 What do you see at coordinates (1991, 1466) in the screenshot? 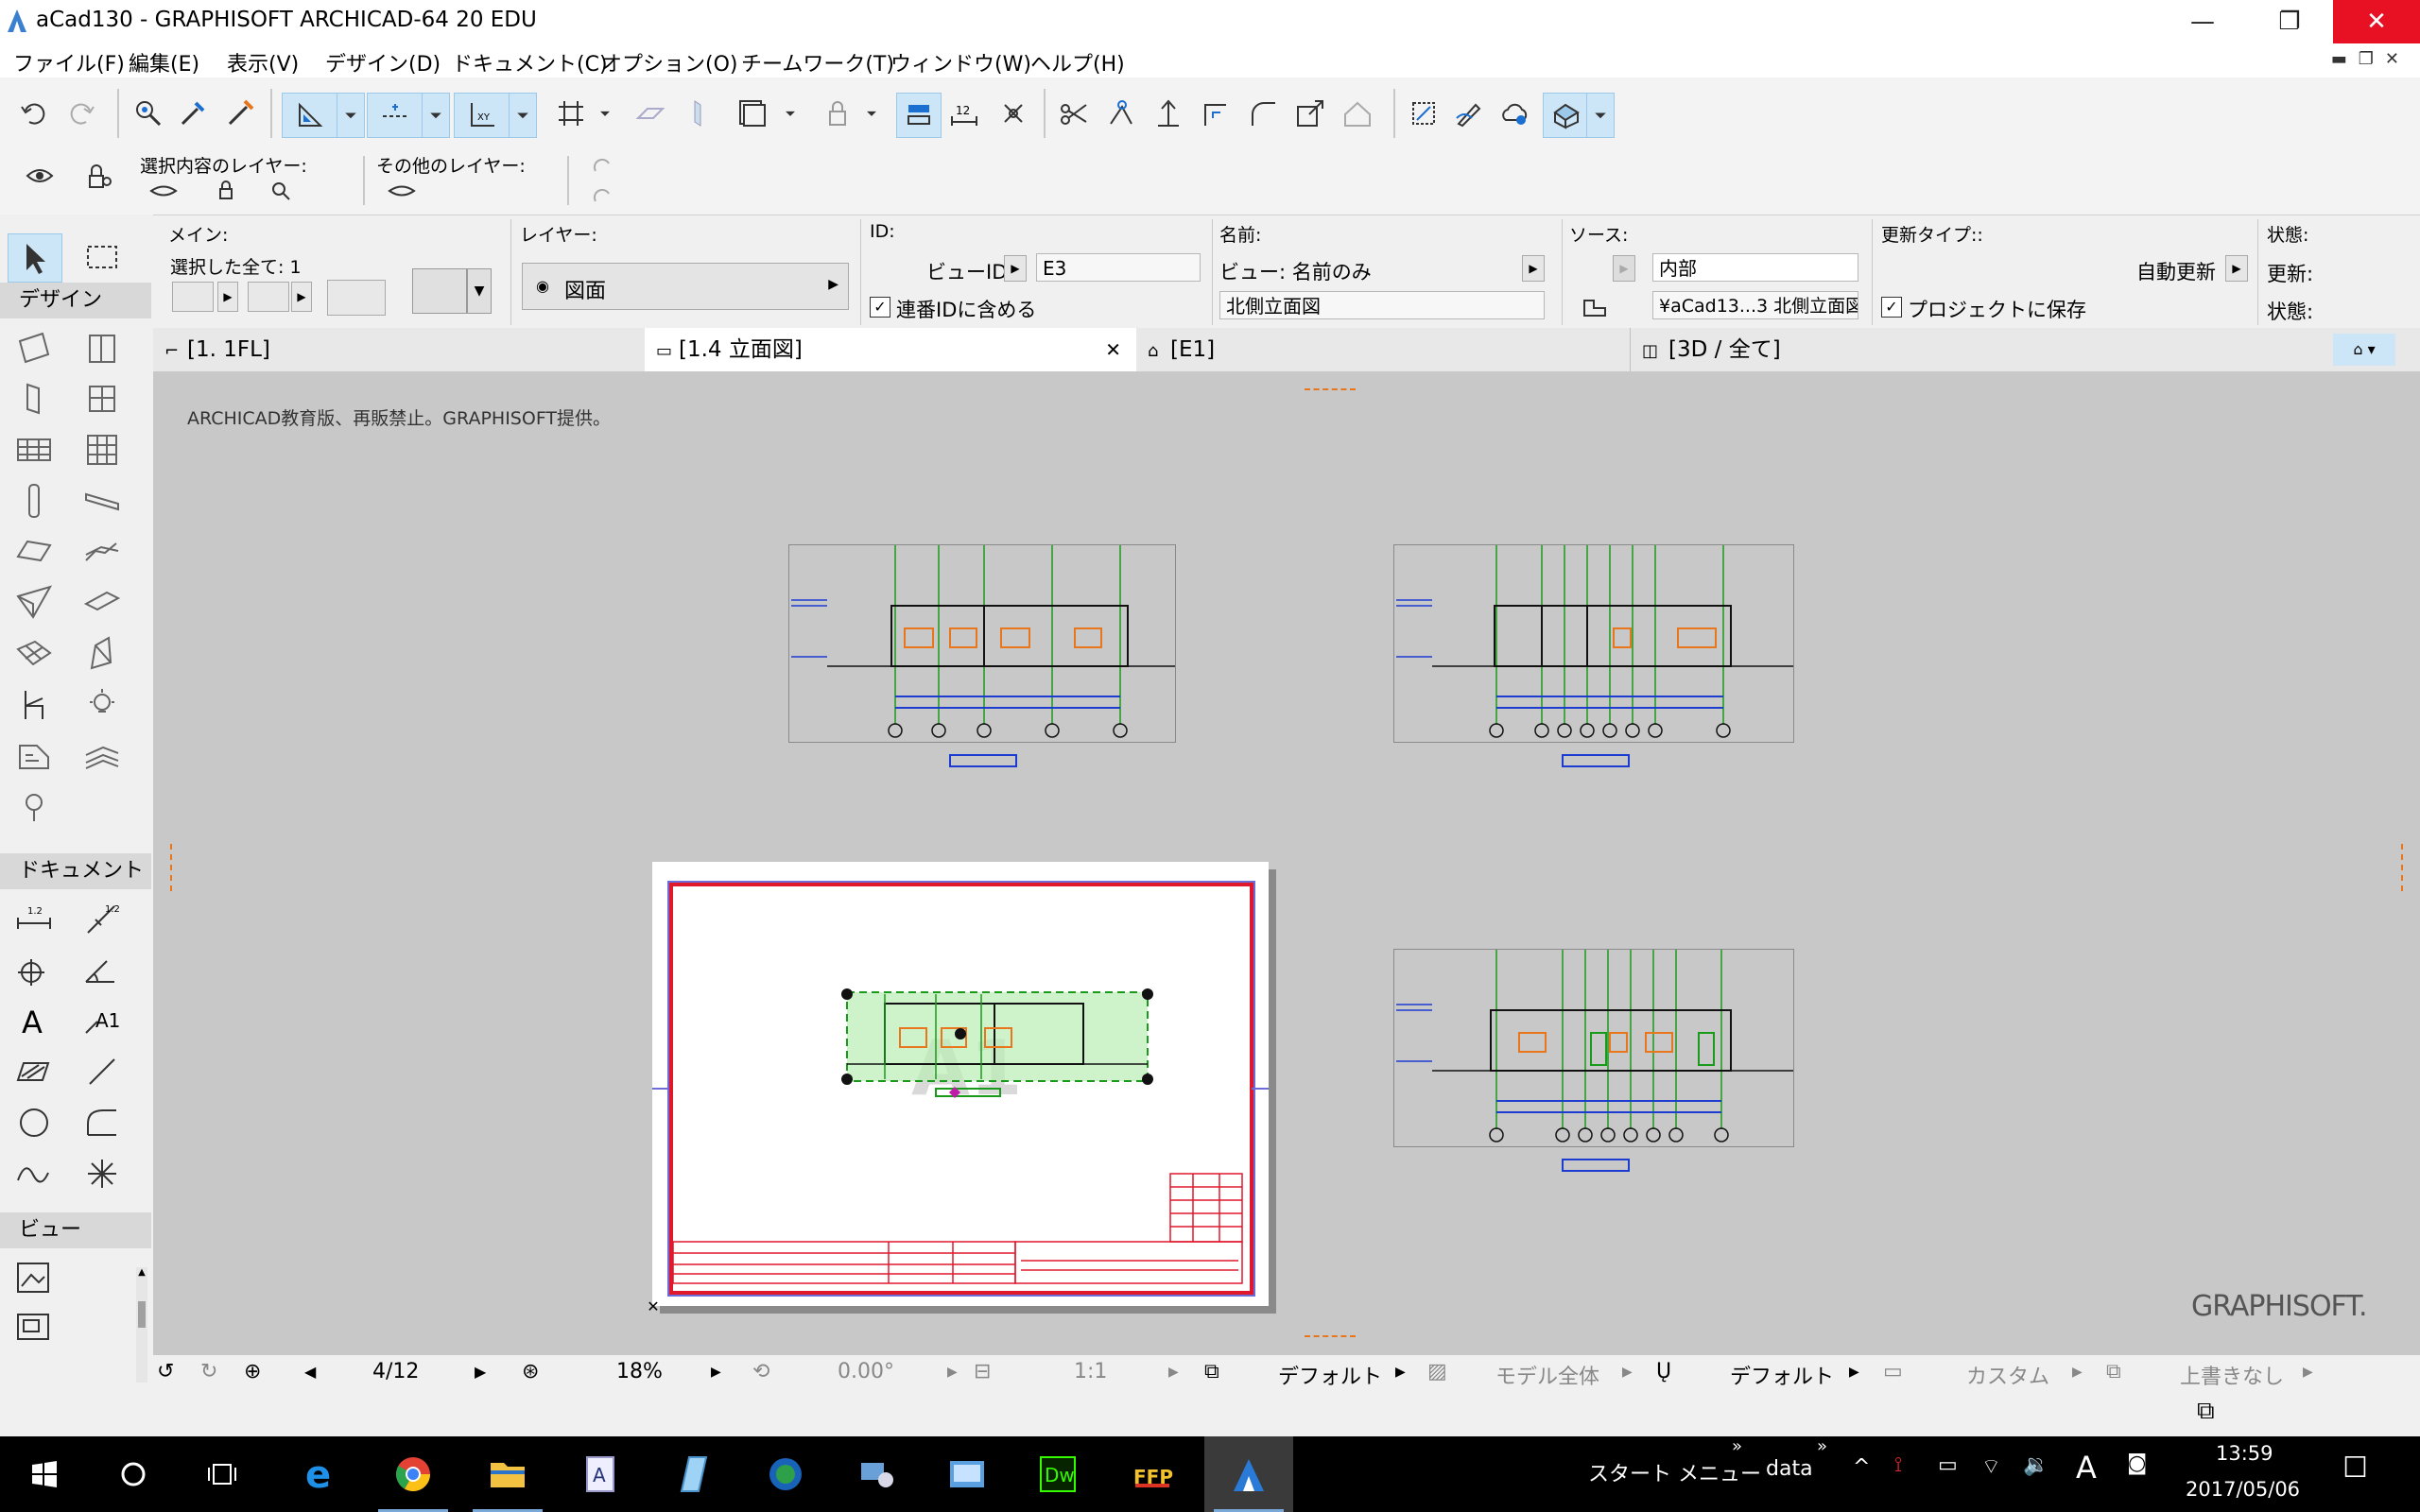
I see `wifi-icon: ⌔` at bounding box center [1991, 1466].